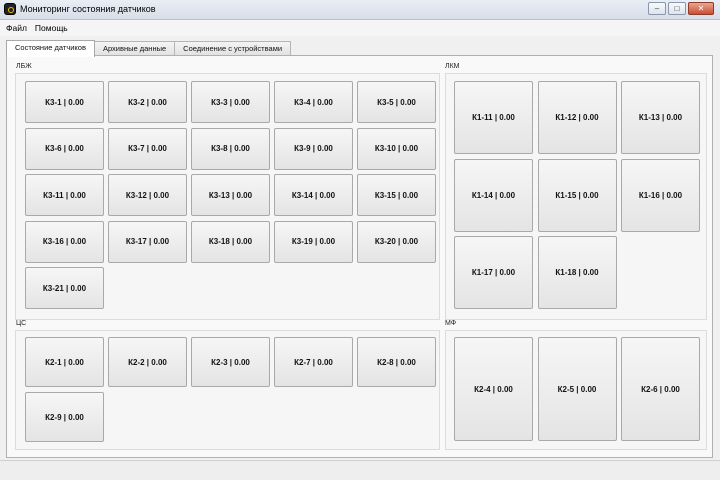  What do you see at coordinates (660, 117) in the screenshot?
I see `sensor-button: К1-13 | 0.00` at bounding box center [660, 117].